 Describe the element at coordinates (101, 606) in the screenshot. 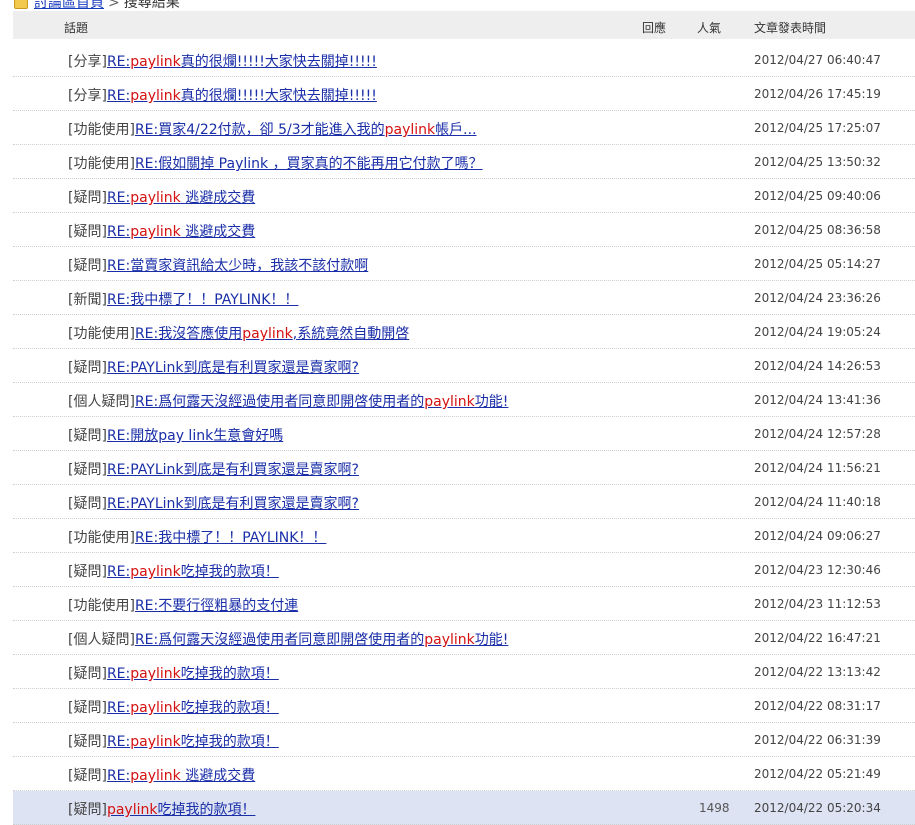

I see `category-label: [功能使用]` at that location.